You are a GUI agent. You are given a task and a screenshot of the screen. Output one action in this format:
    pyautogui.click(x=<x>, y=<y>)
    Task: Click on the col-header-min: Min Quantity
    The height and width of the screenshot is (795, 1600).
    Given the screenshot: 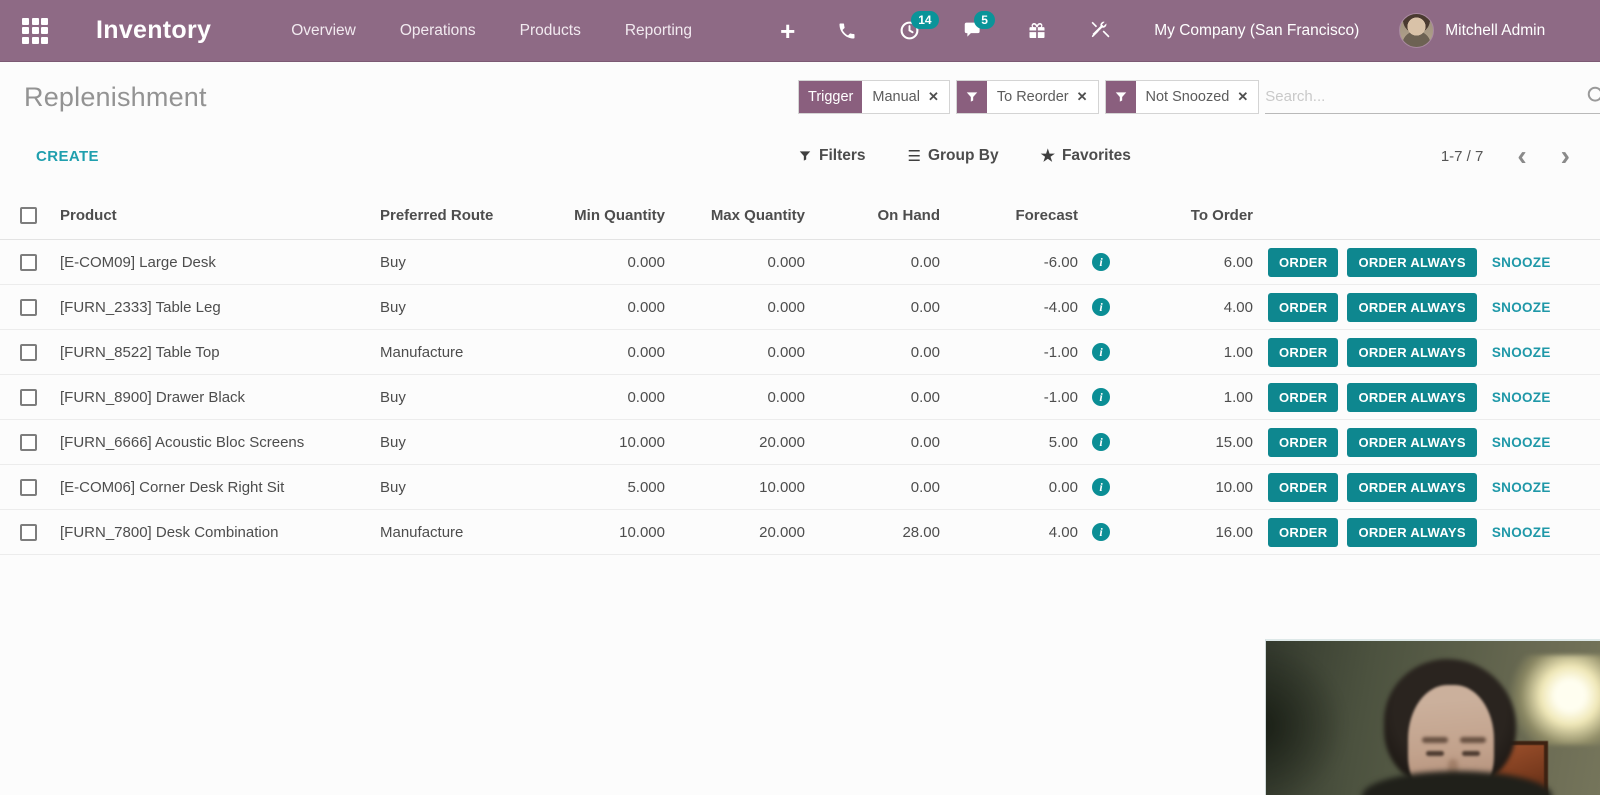 What is the action you would take?
    pyautogui.click(x=605, y=215)
    